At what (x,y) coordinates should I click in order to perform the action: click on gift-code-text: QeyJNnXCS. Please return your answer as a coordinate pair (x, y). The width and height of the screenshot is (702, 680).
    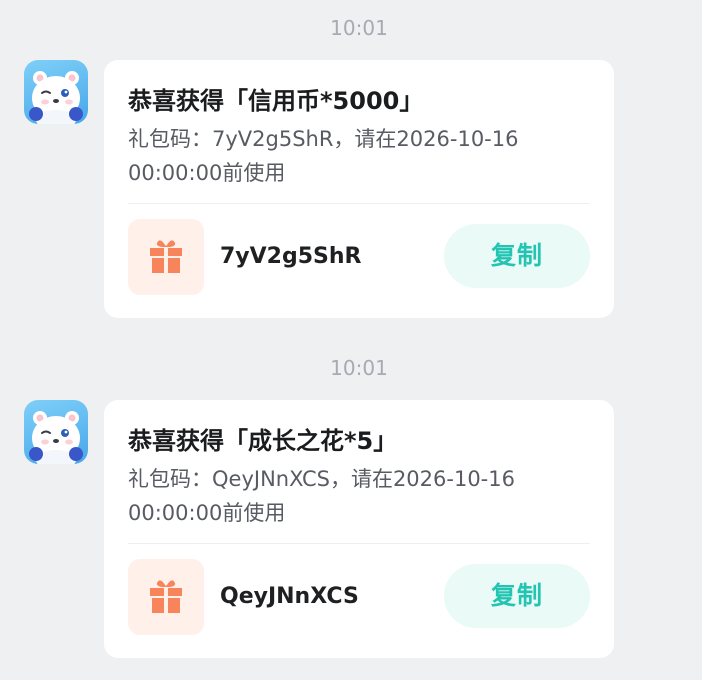
    Looking at the image, I should click on (289, 596).